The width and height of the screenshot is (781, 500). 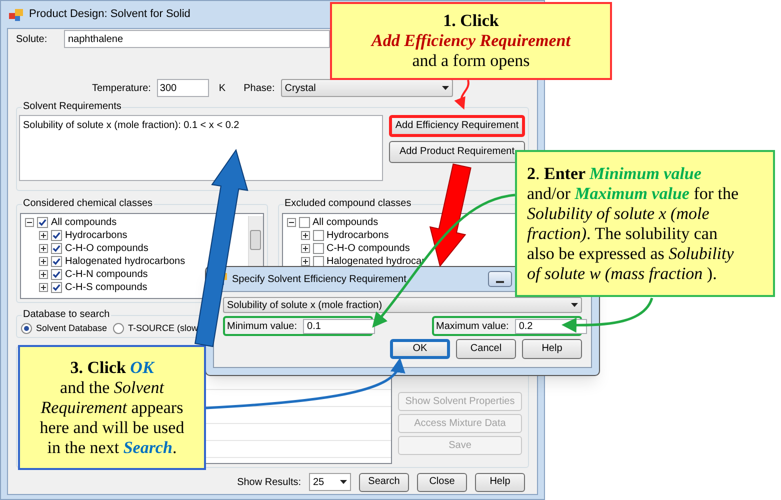 What do you see at coordinates (384, 482) in the screenshot?
I see `footer-button: Search` at bounding box center [384, 482].